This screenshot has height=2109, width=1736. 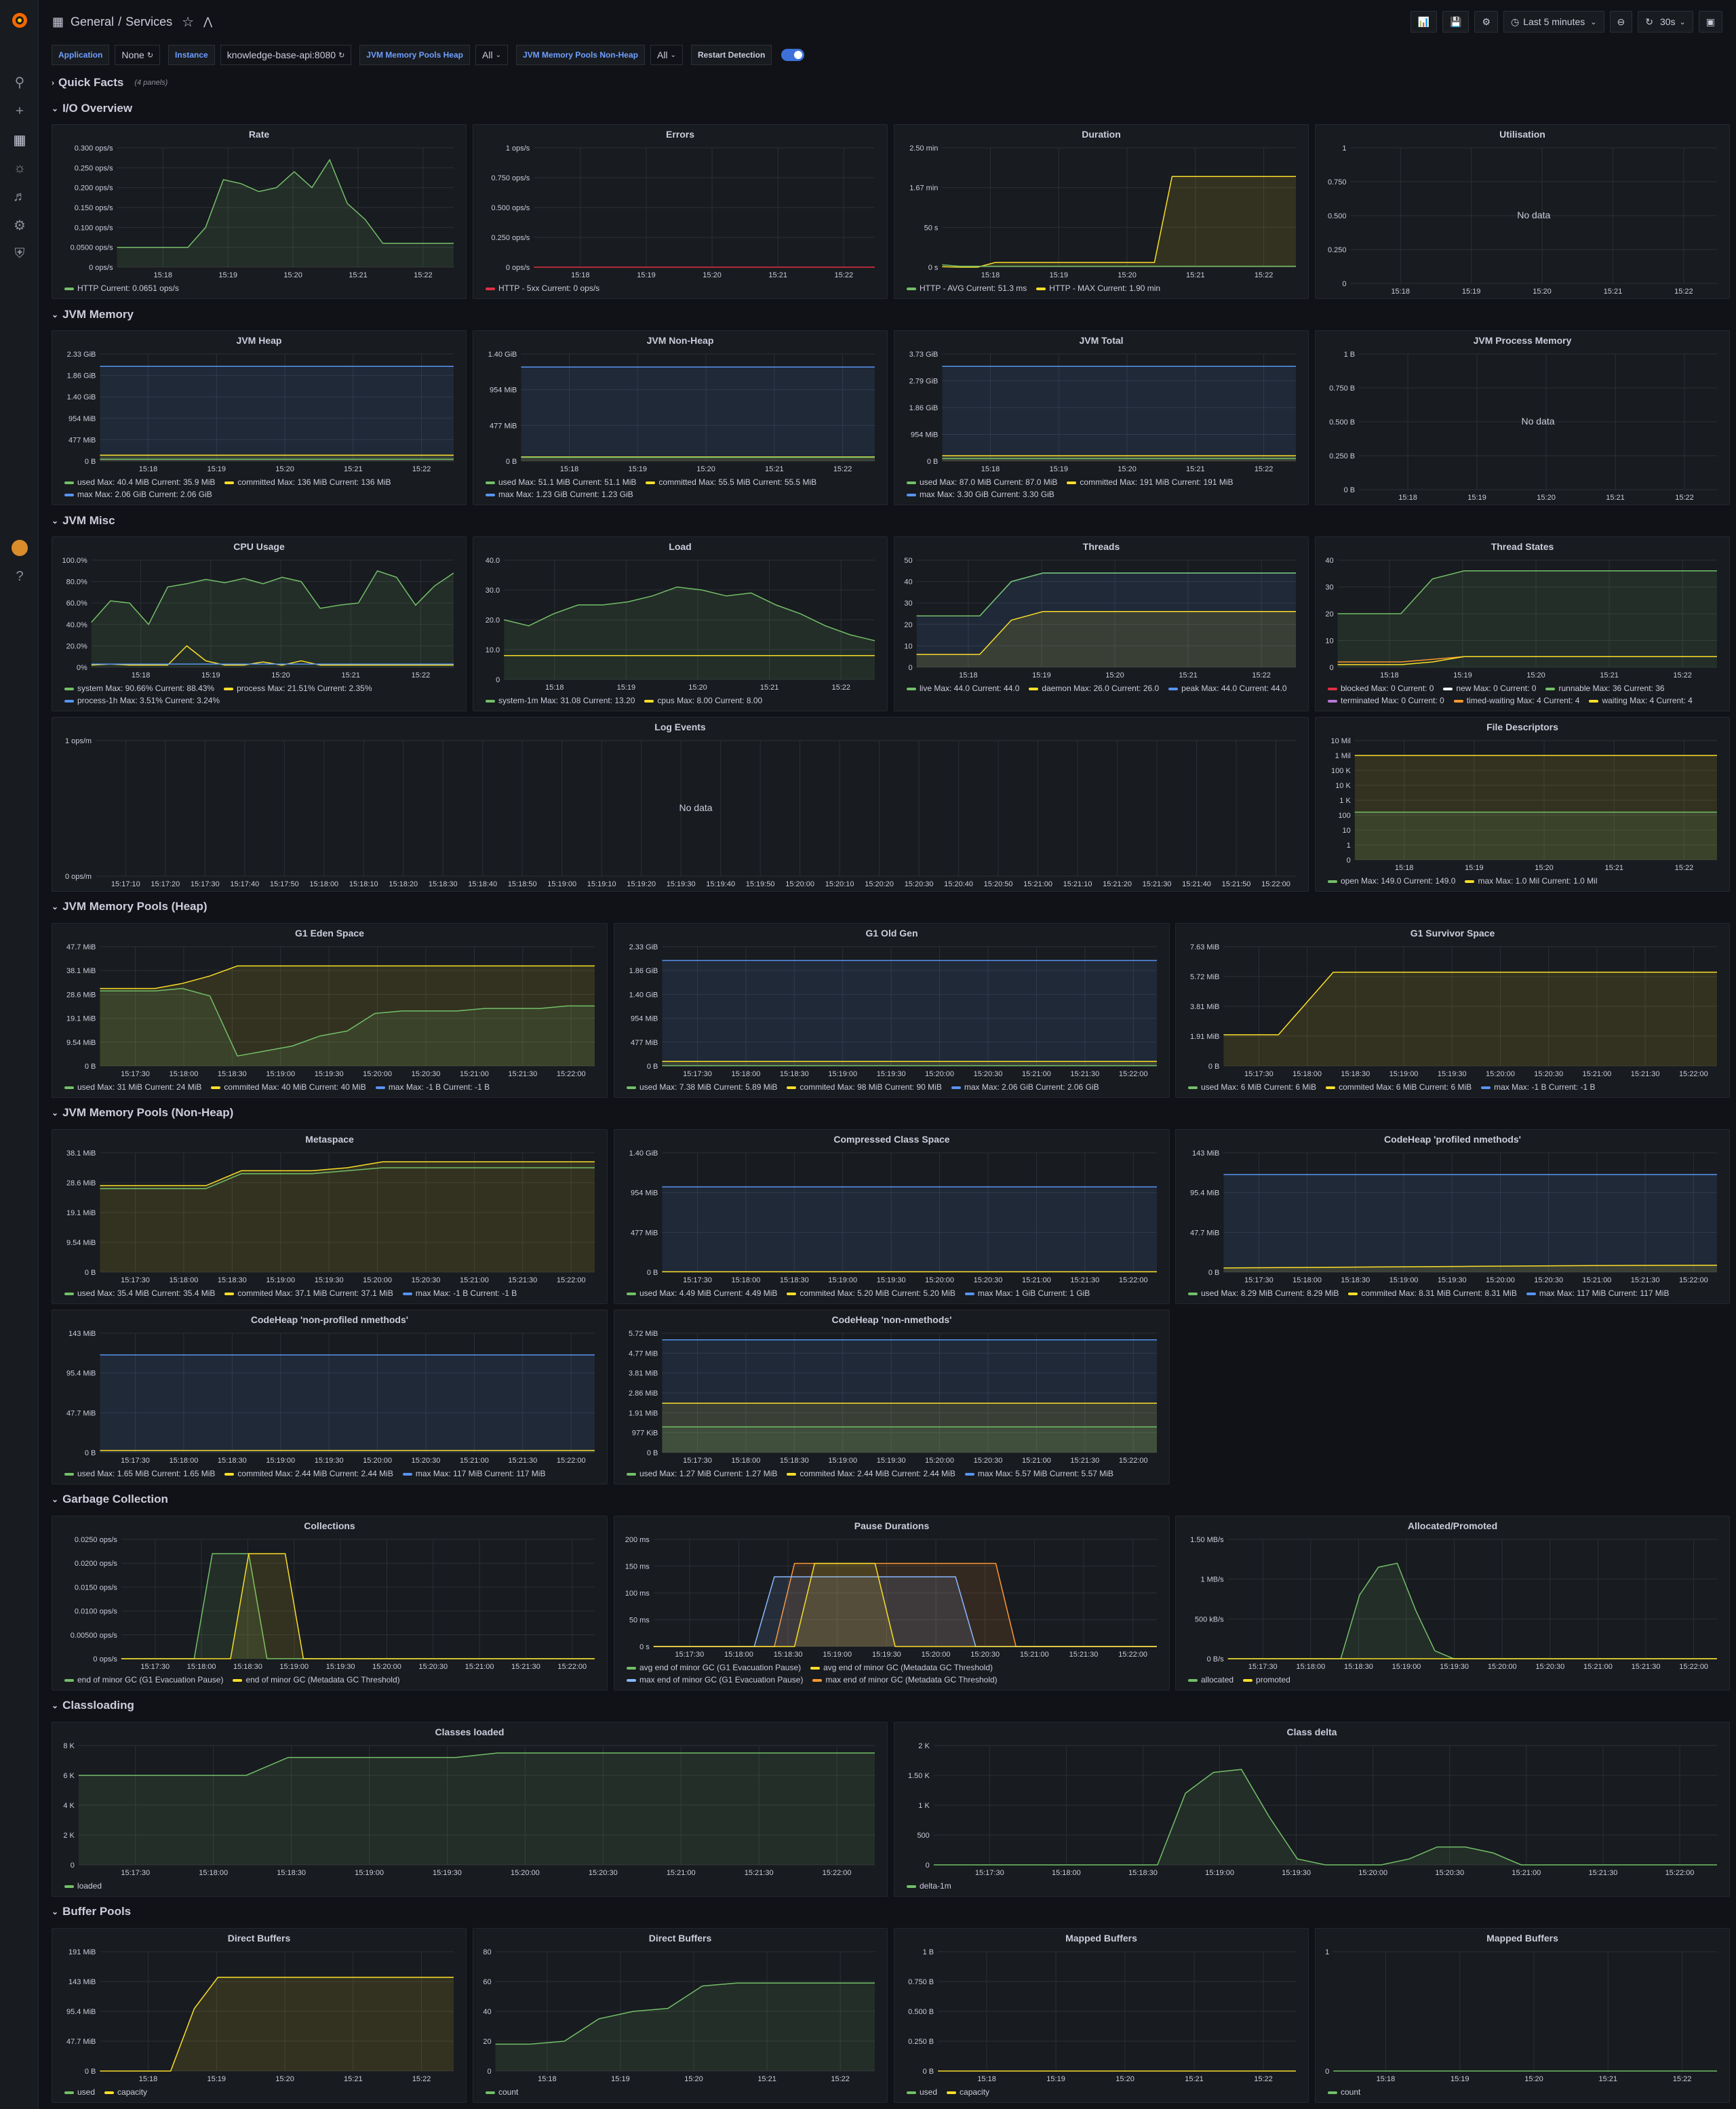 What do you see at coordinates (963, 688) in the screenshot?
I see `legend-item: live Max: 44.0 Current: 44.0` at bounding box center [963, 688].